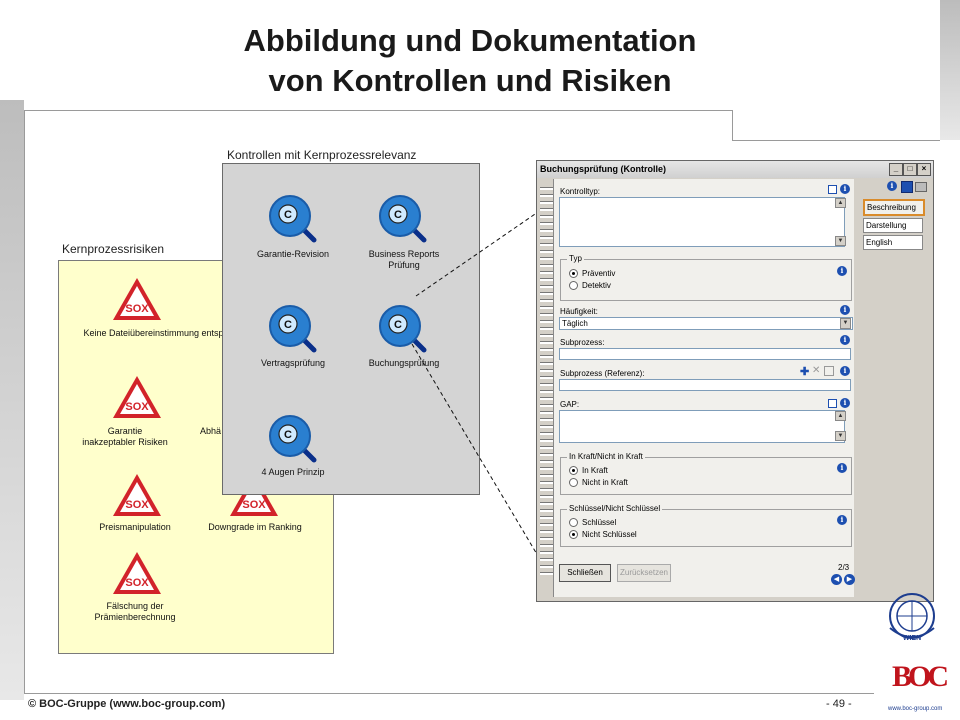  I want to click on notebook-spiral, so click(546, 379).